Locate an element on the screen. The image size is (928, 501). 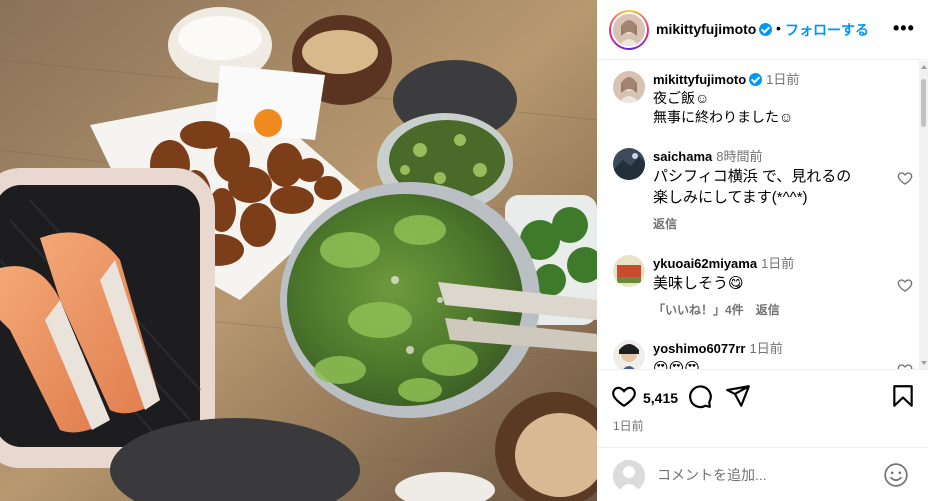
author-username-text: mikittyfujimoto is located at coordinates (706, 29).